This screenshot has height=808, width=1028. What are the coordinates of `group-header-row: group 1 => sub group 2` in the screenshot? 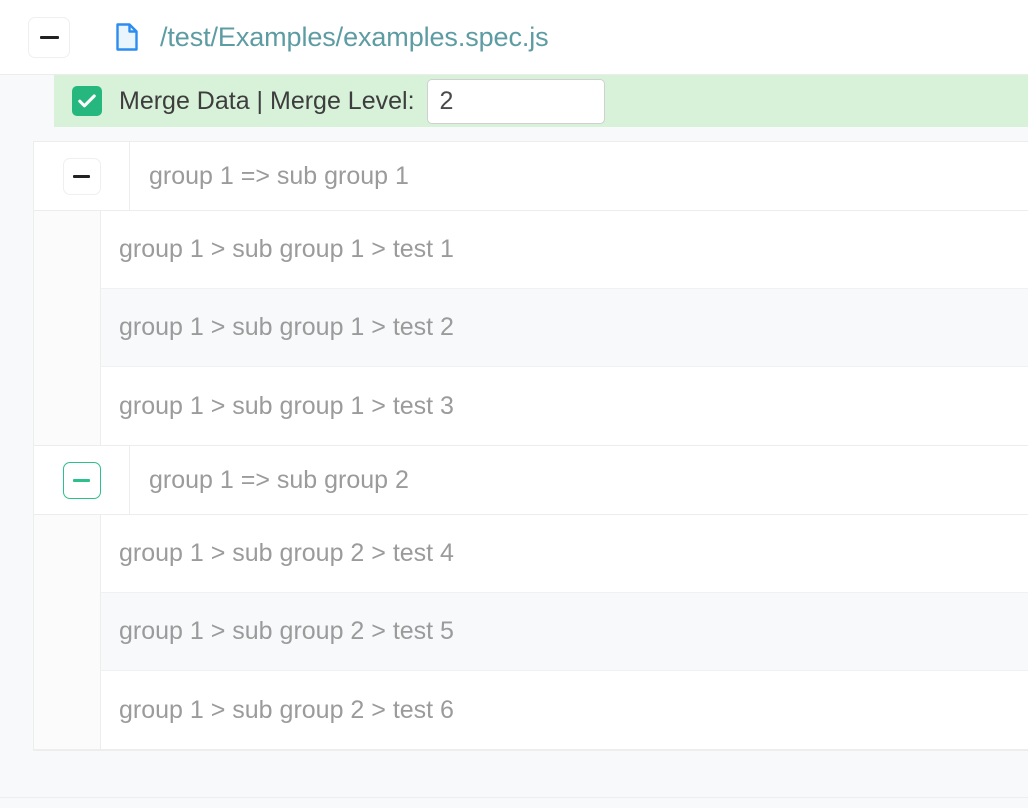 It's located at (531, 480).